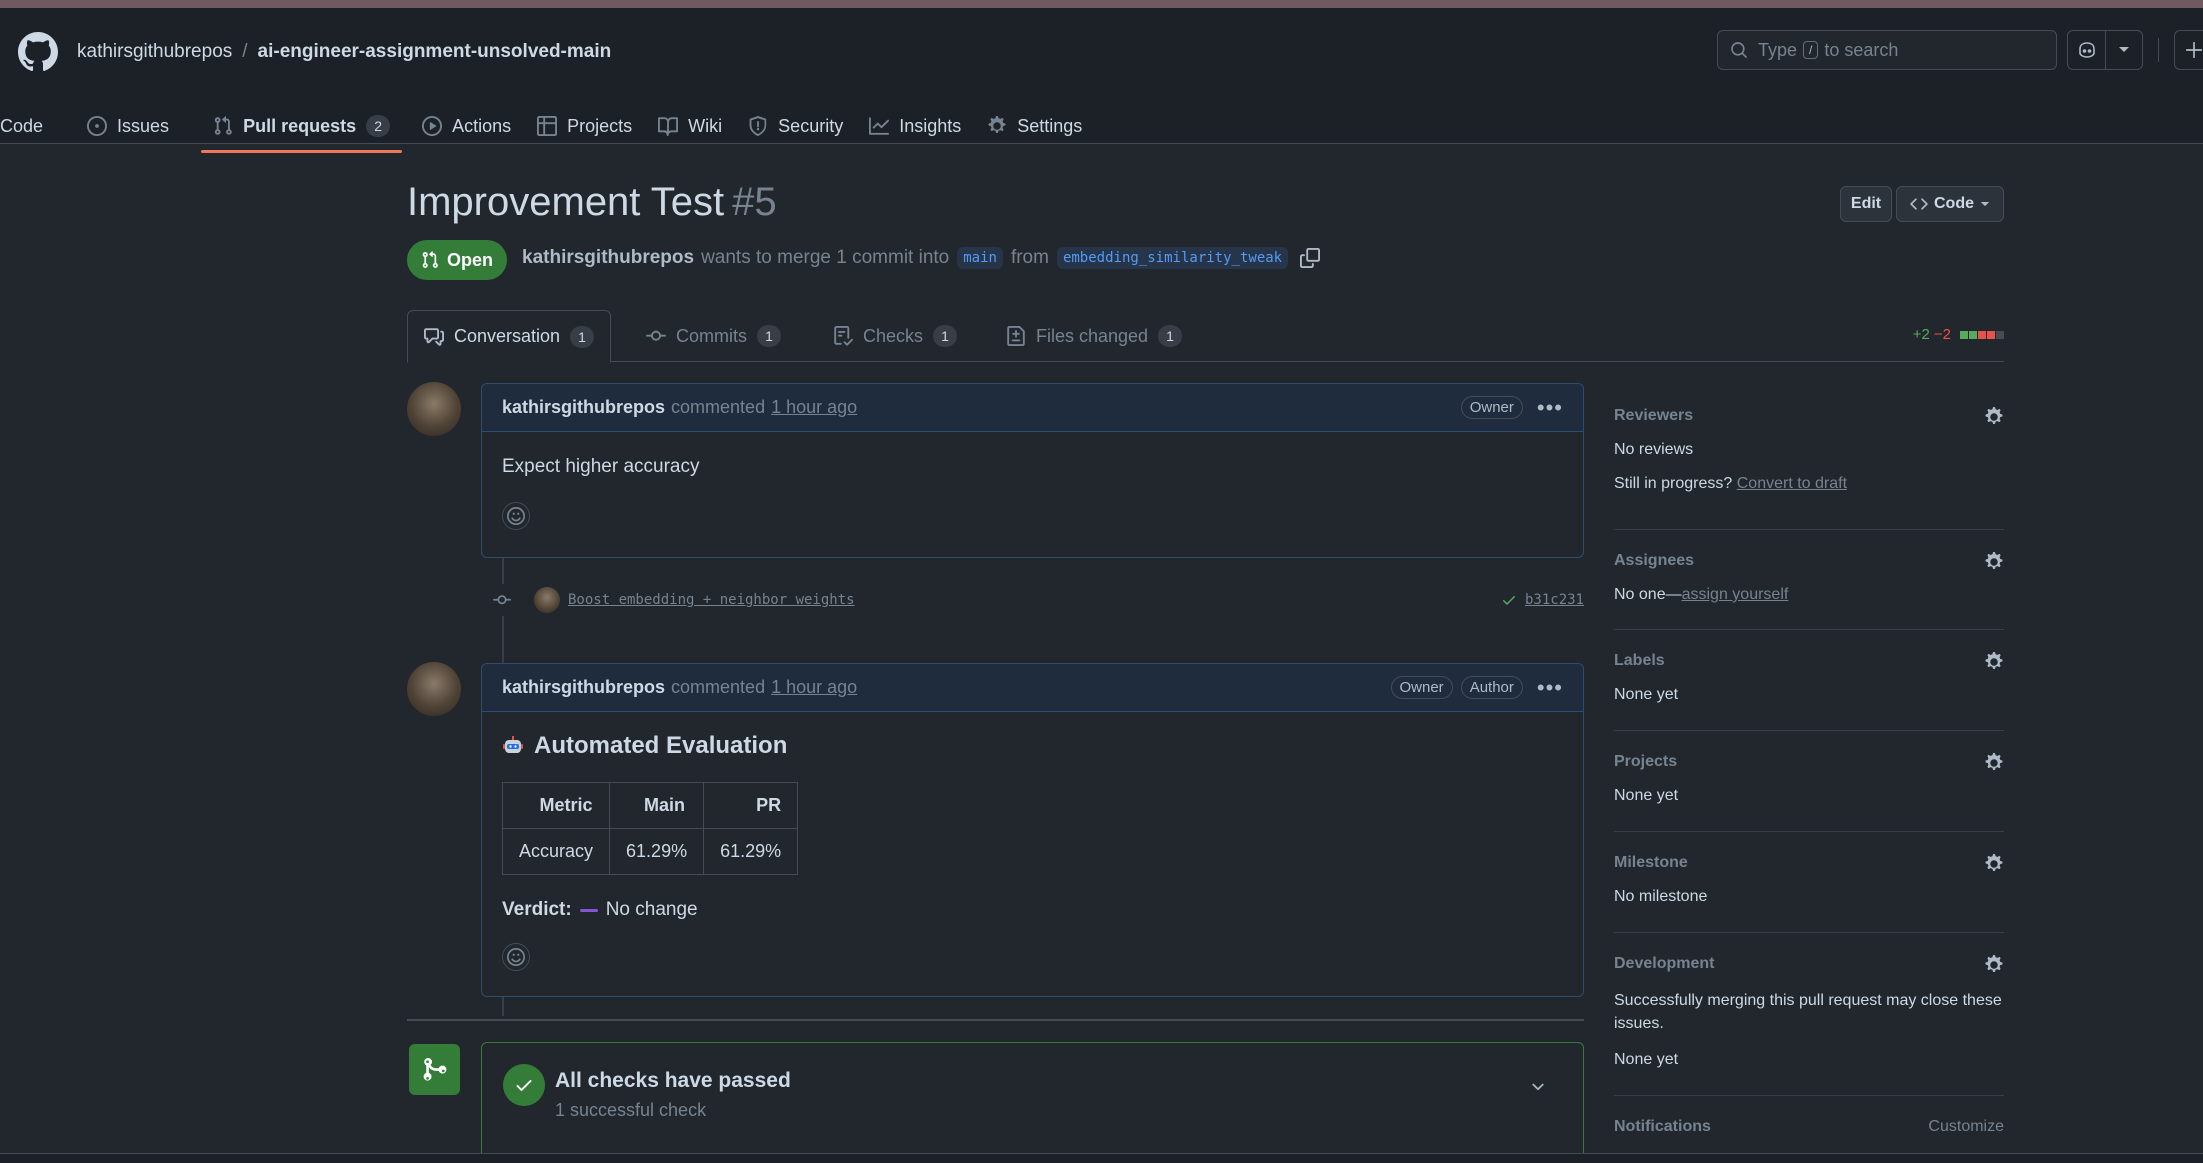  I want to click on from-text: from, so click(1029, 257).